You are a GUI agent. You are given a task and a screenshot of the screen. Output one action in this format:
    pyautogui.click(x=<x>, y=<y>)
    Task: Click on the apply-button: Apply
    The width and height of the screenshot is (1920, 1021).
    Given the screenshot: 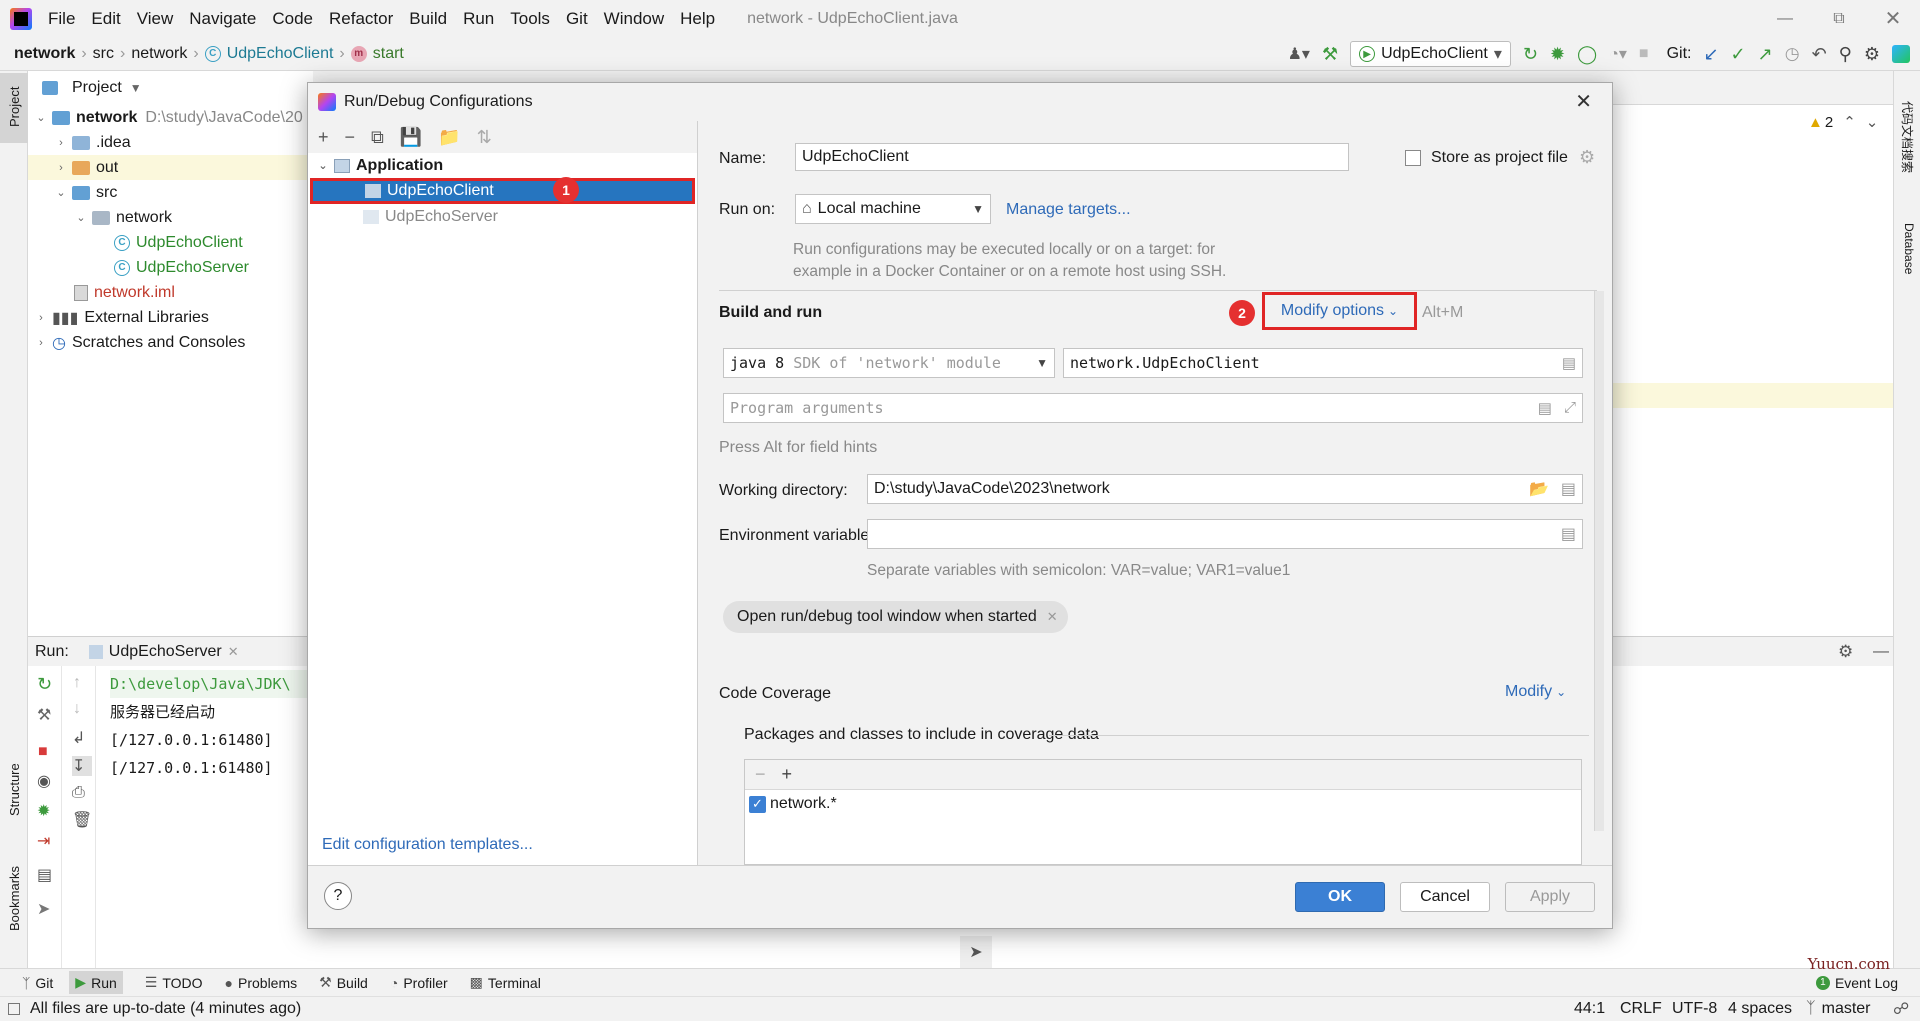 What is the action you would take?
    pyautogui.click(x=1550, y=897)
    